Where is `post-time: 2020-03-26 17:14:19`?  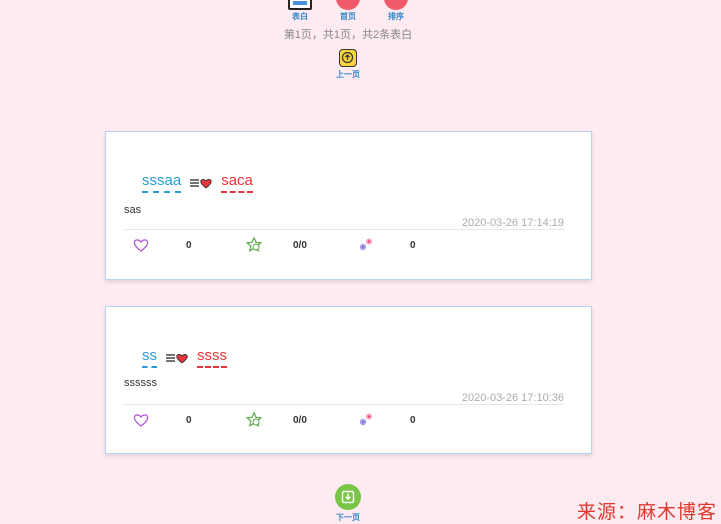
post-time: 2020-03-26 17:14:19 is located at coordinates (512, 223).